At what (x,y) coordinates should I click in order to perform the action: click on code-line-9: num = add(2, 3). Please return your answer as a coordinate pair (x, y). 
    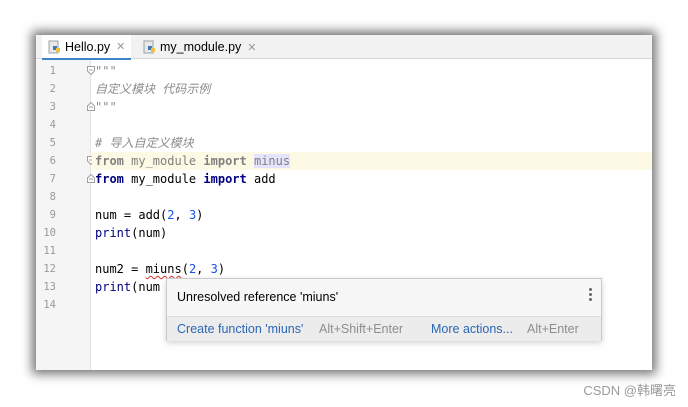
    Looking at the image, I should click on (372, 215).